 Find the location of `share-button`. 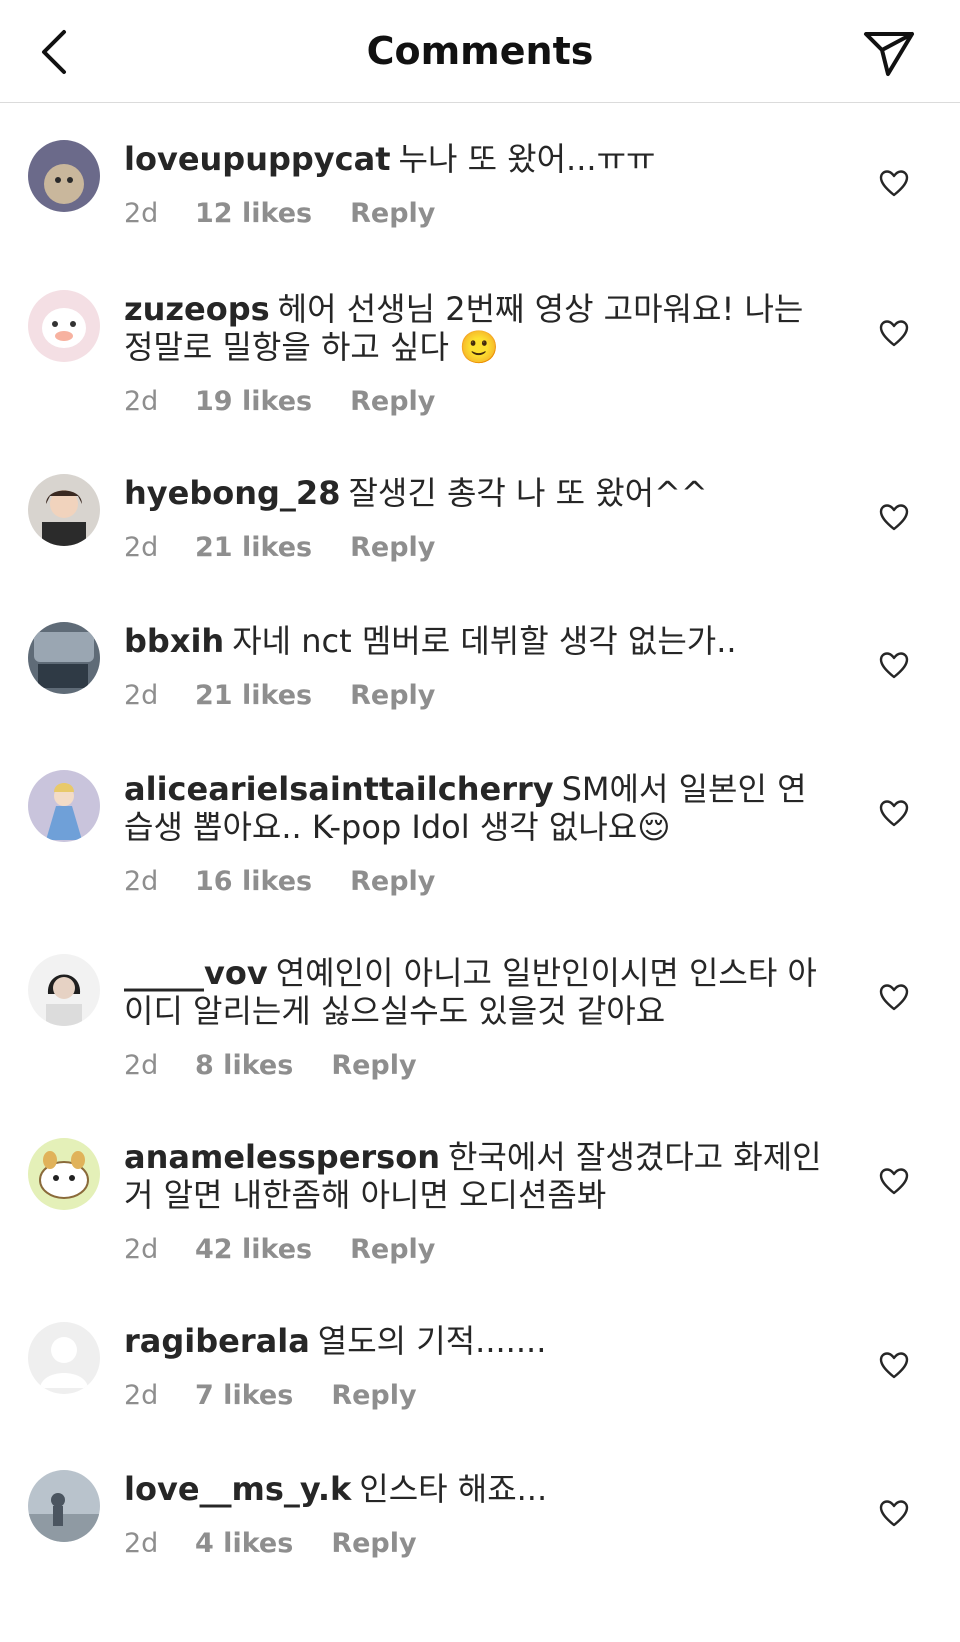

share-button is located at coordinates (889, 53).